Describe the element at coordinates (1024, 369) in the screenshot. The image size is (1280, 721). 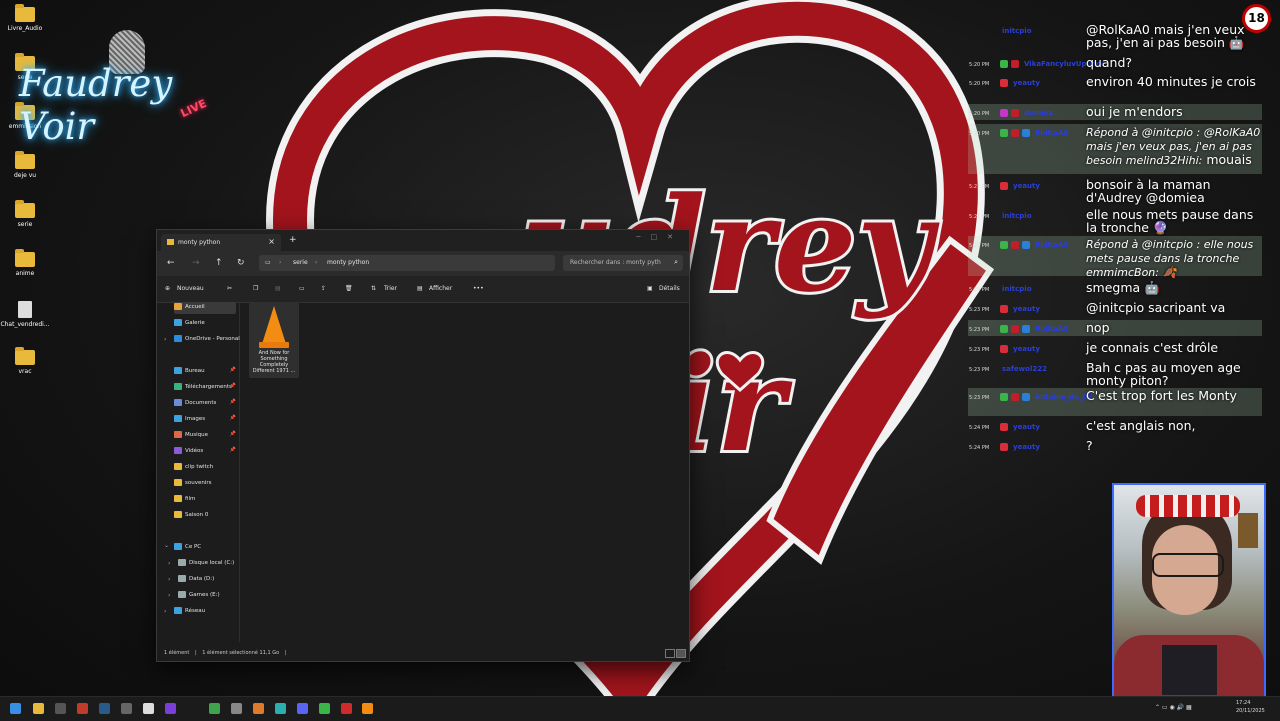
I see `chat-username: safewol222` at that location.